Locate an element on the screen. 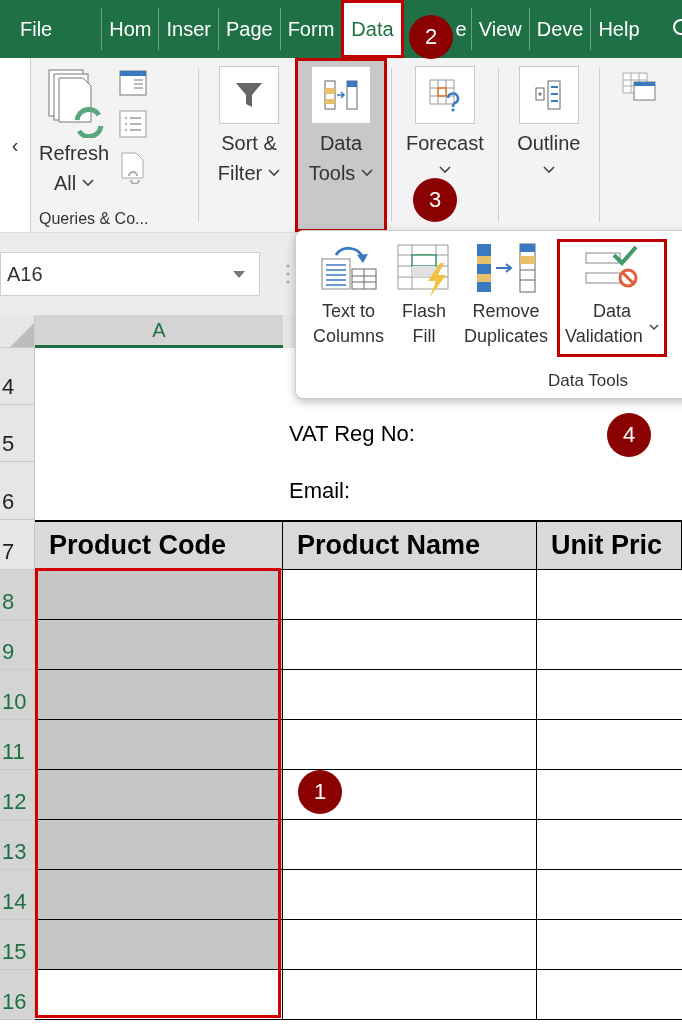  flash-fill-button: Flash Fill is located at coordinates (424, 298).